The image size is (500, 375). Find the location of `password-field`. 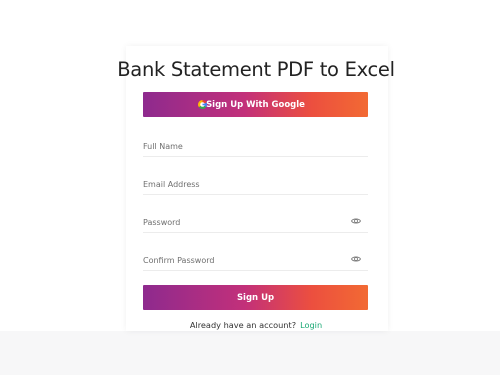

password-field is located at coordinates (255, 223).